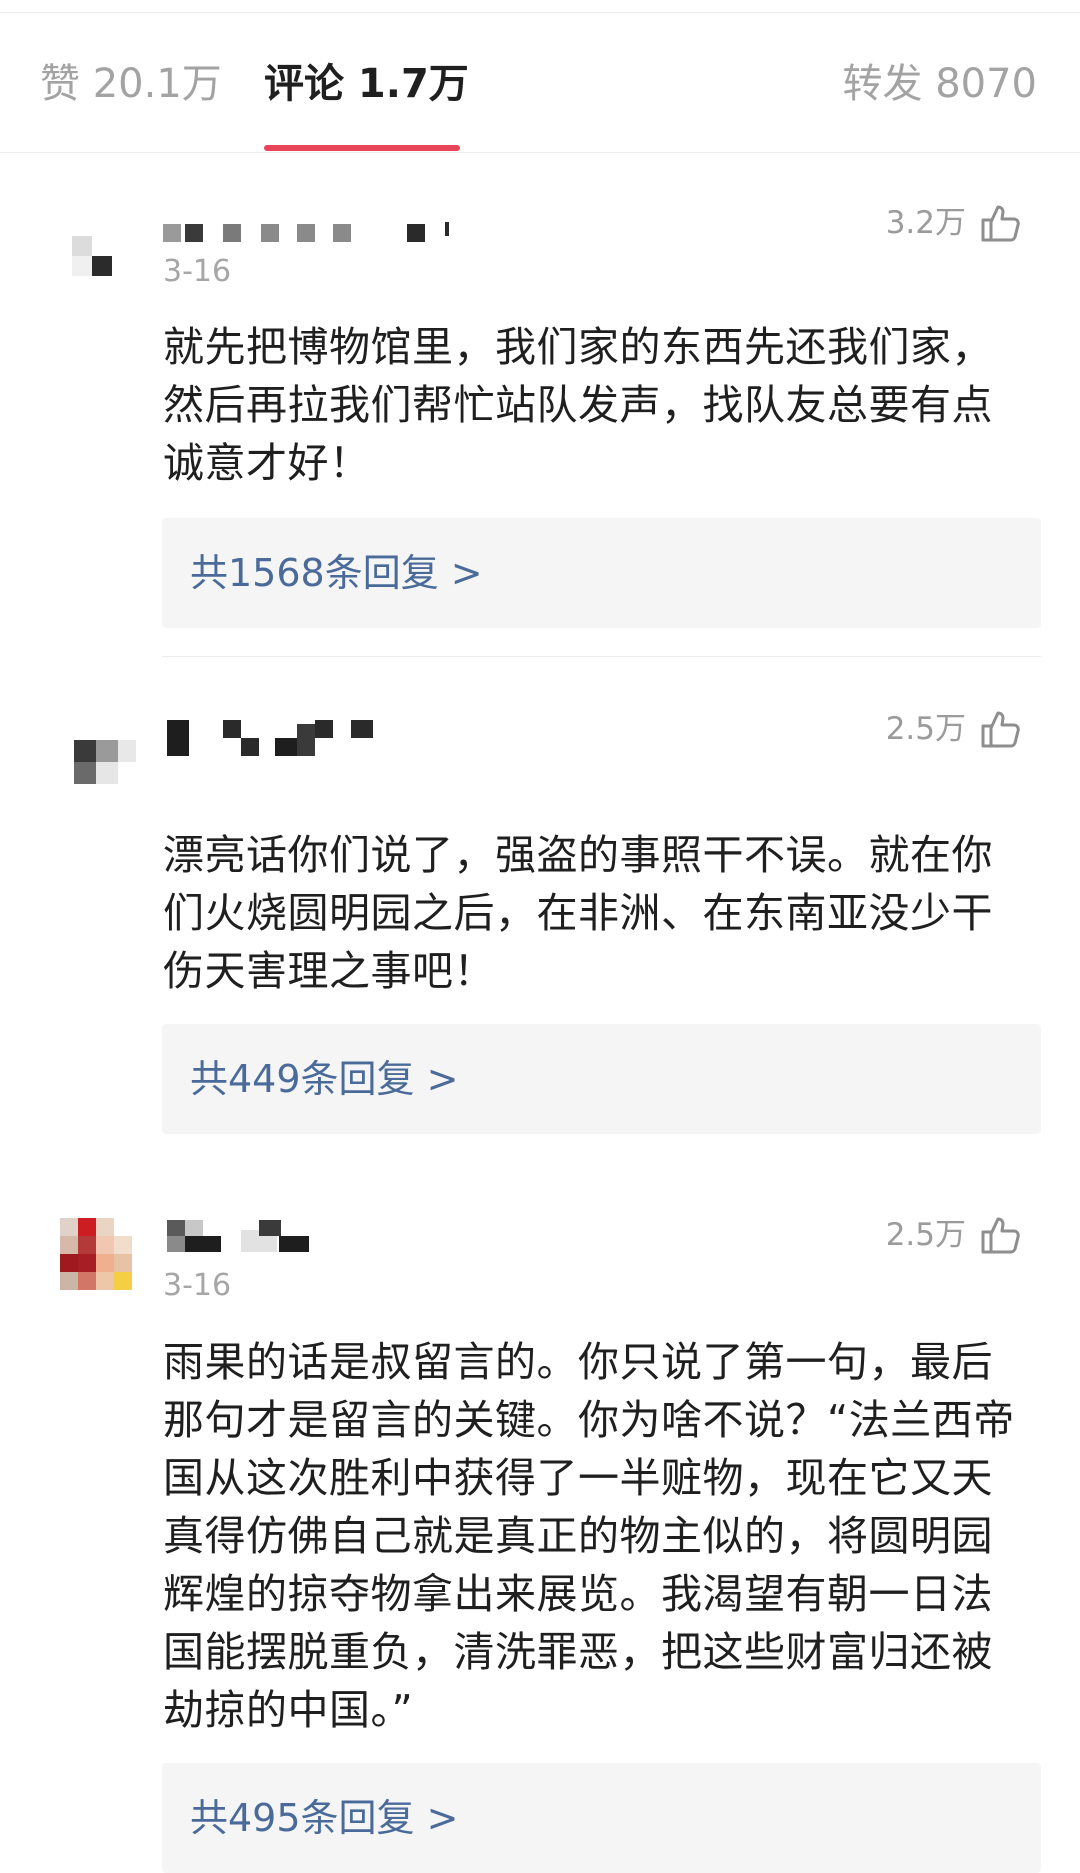 Image resolution: width=1080 pixels, height=1873 pixels. Describe the element at coordinates (362, 148) in the screenshot. I see `active-tab-indicator` at that location.